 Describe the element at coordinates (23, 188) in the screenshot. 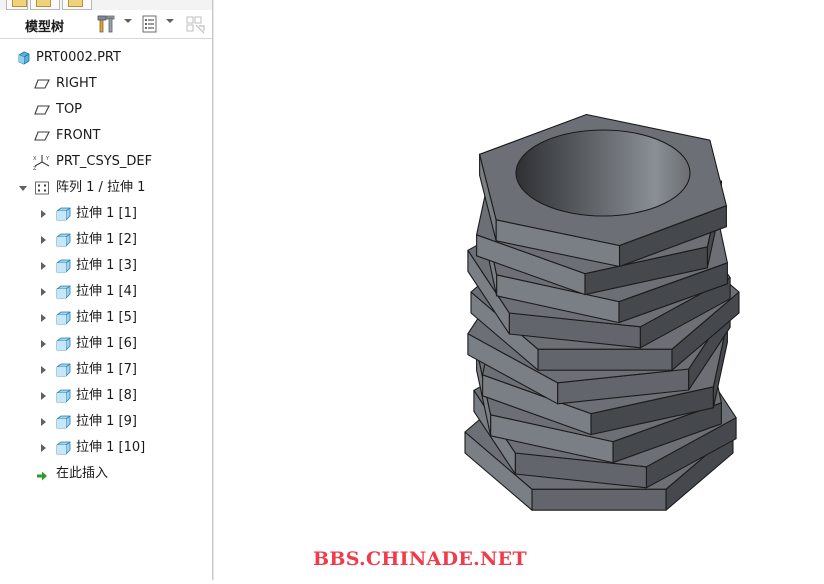

I see `collapse-arrow-icon` at that location.